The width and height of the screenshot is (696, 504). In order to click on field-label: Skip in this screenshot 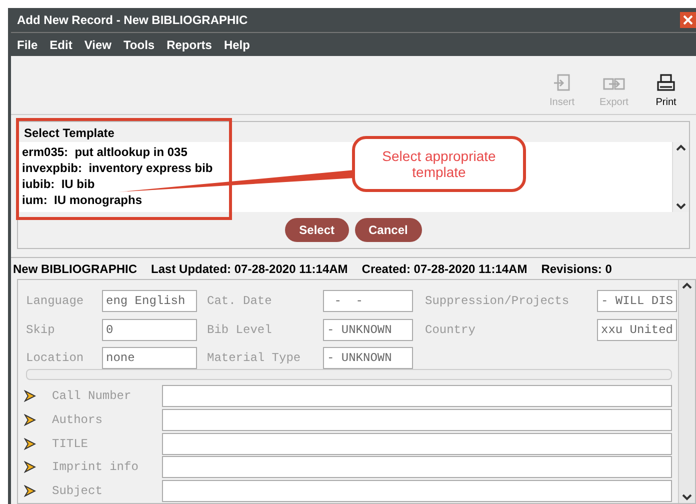, I will do `click(41, 329)`.